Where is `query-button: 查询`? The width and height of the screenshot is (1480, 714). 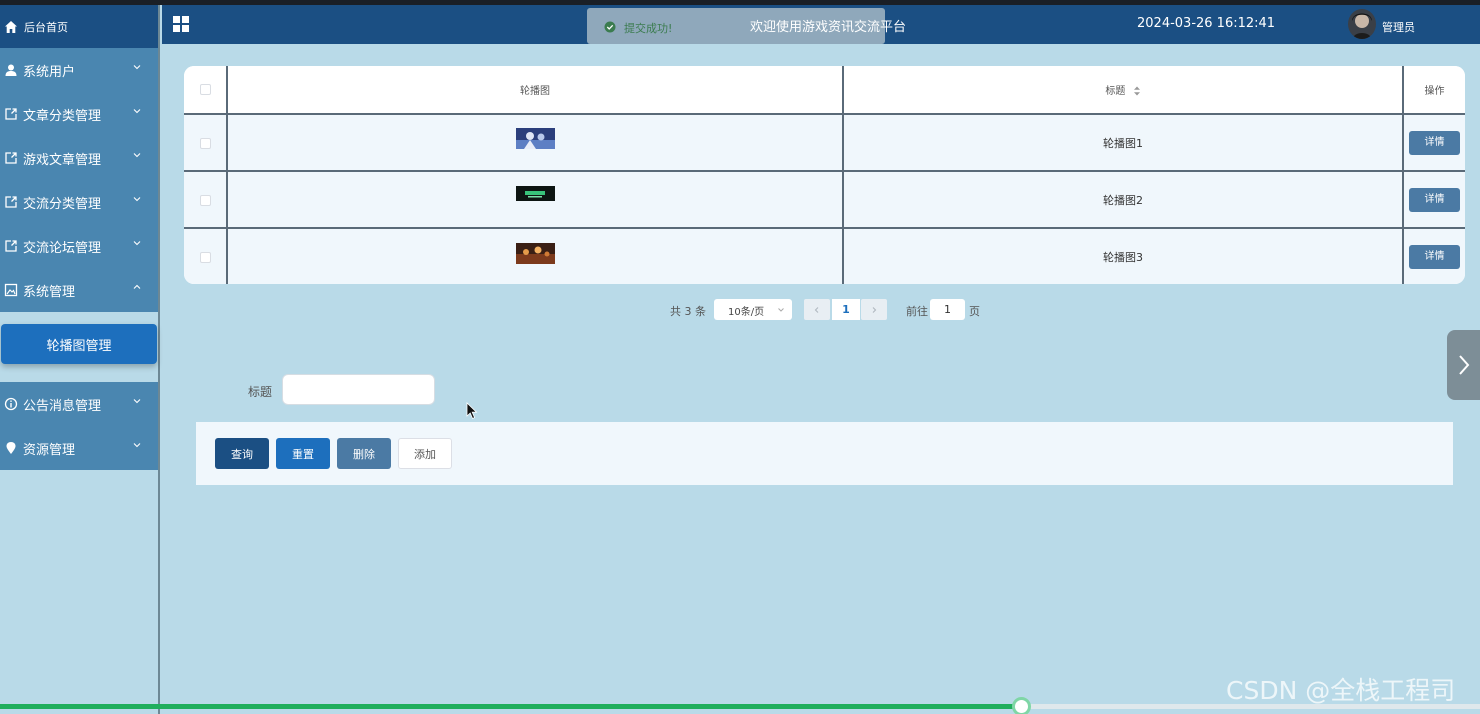 query-button: 查询 is located at coordinates (242, 453).